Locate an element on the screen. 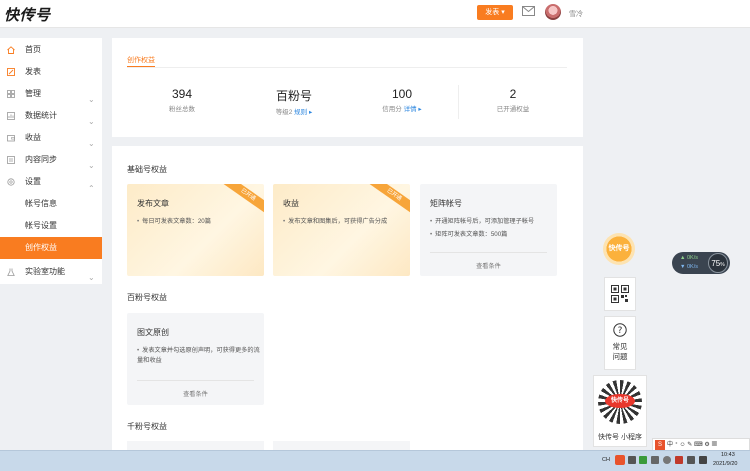  stat-credit: 100 信用分 详情 ▸ is located at coordinates (402, 100).